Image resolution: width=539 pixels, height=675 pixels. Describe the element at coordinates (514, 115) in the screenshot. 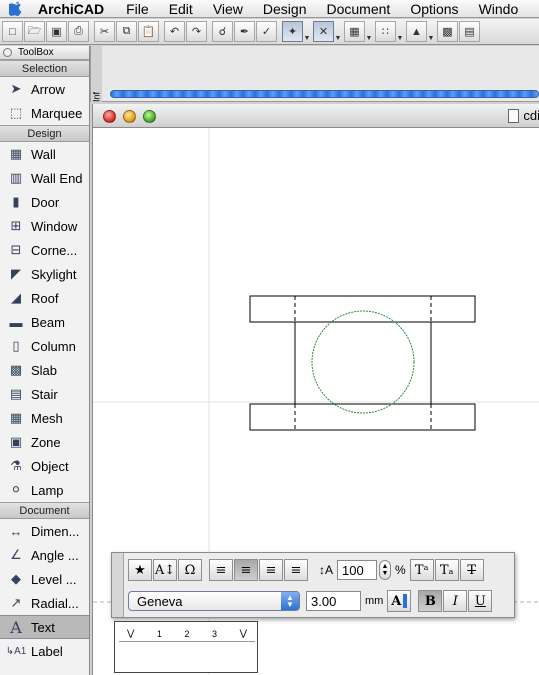

I see `document-icon` at that location.